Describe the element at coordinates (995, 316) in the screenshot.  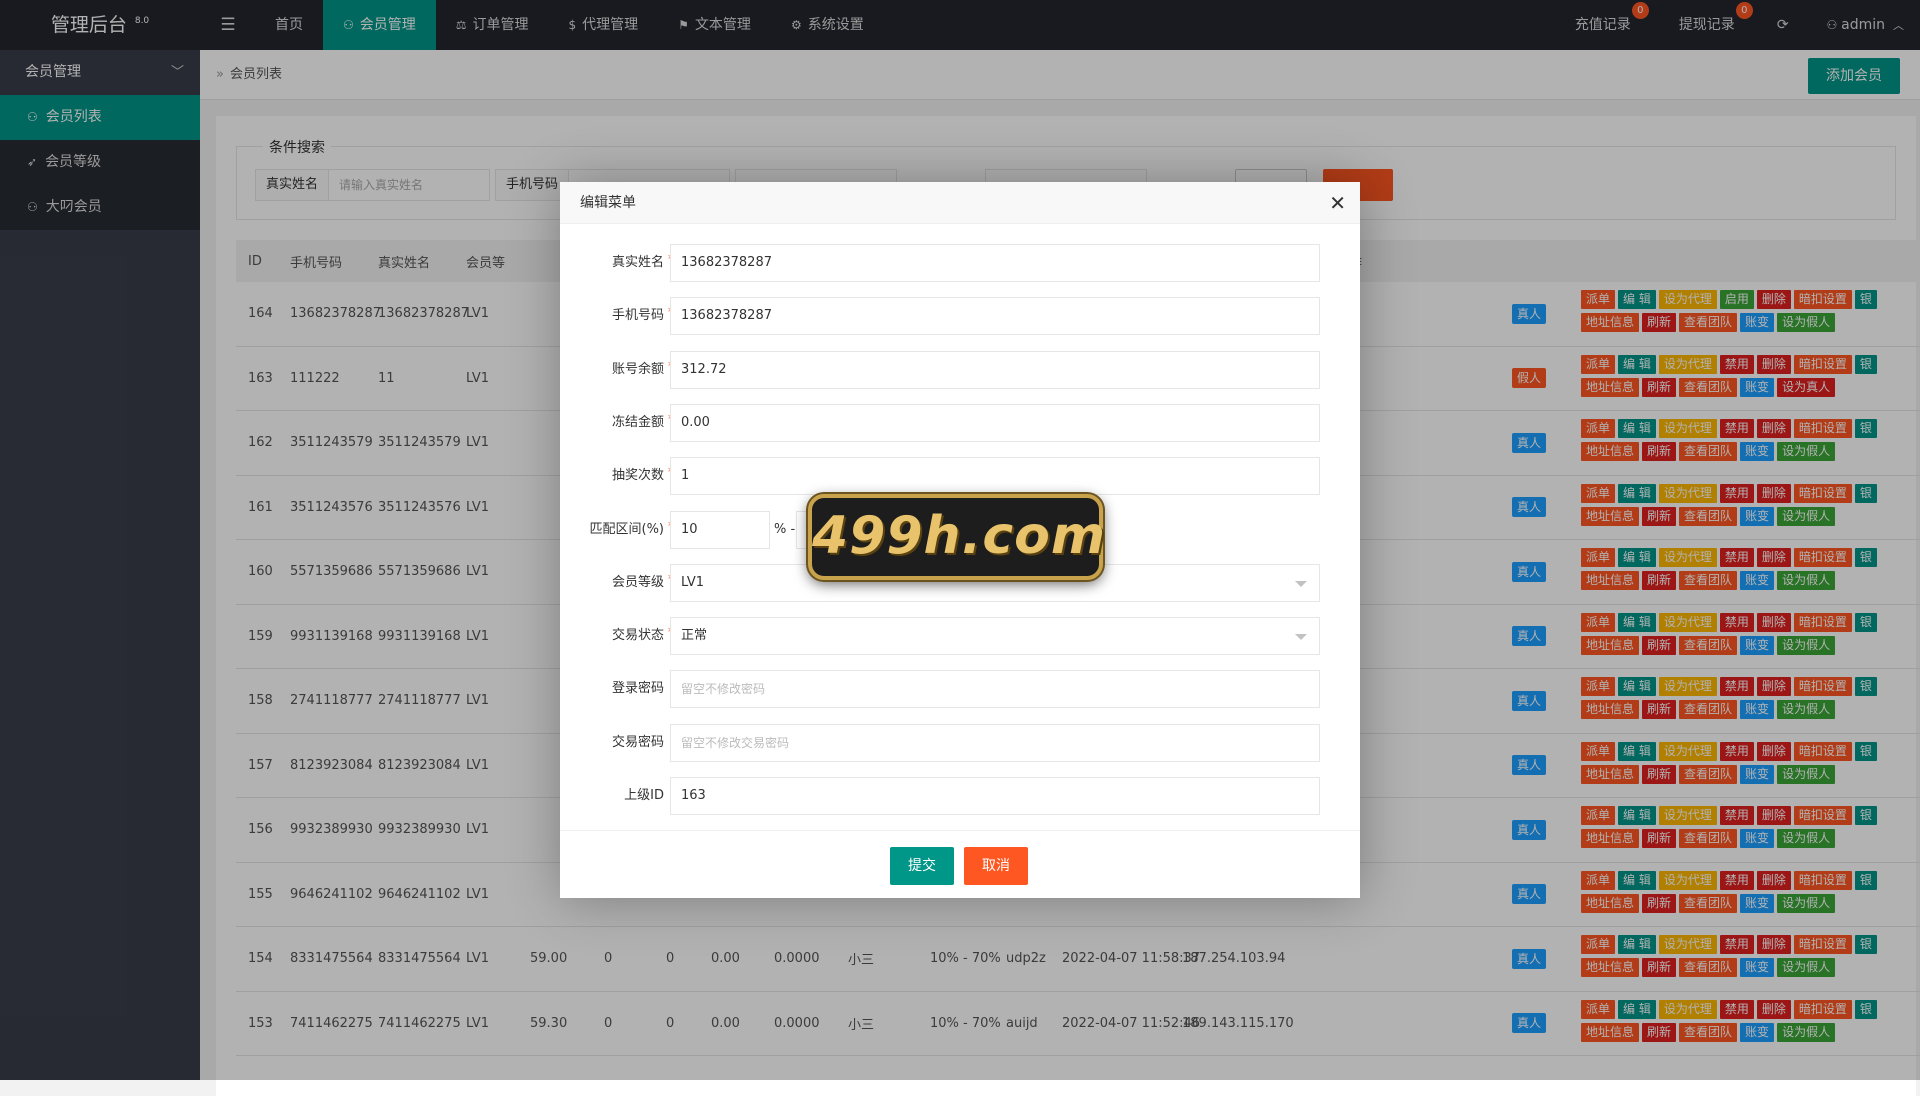
I see `field-input-1: 13682378287` at that location.